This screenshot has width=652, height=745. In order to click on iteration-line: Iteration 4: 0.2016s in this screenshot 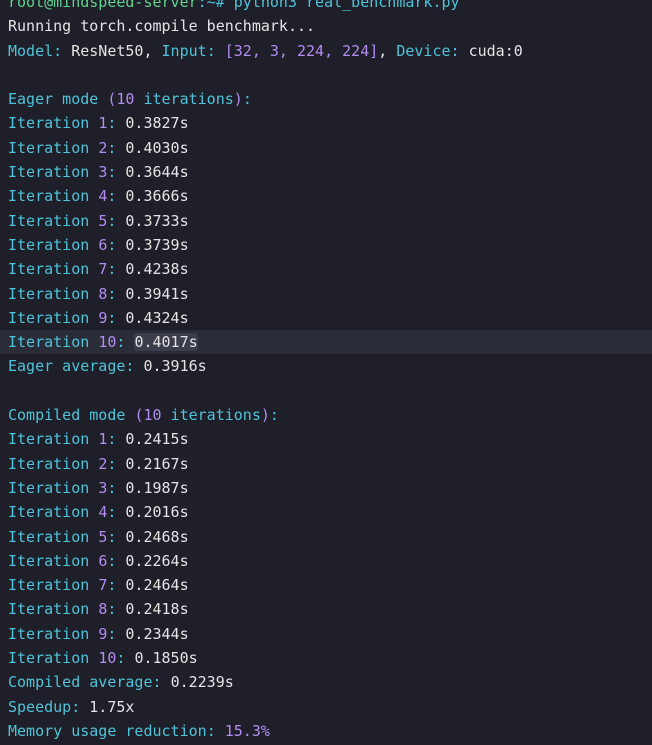, I will do `click(98, 512)`.